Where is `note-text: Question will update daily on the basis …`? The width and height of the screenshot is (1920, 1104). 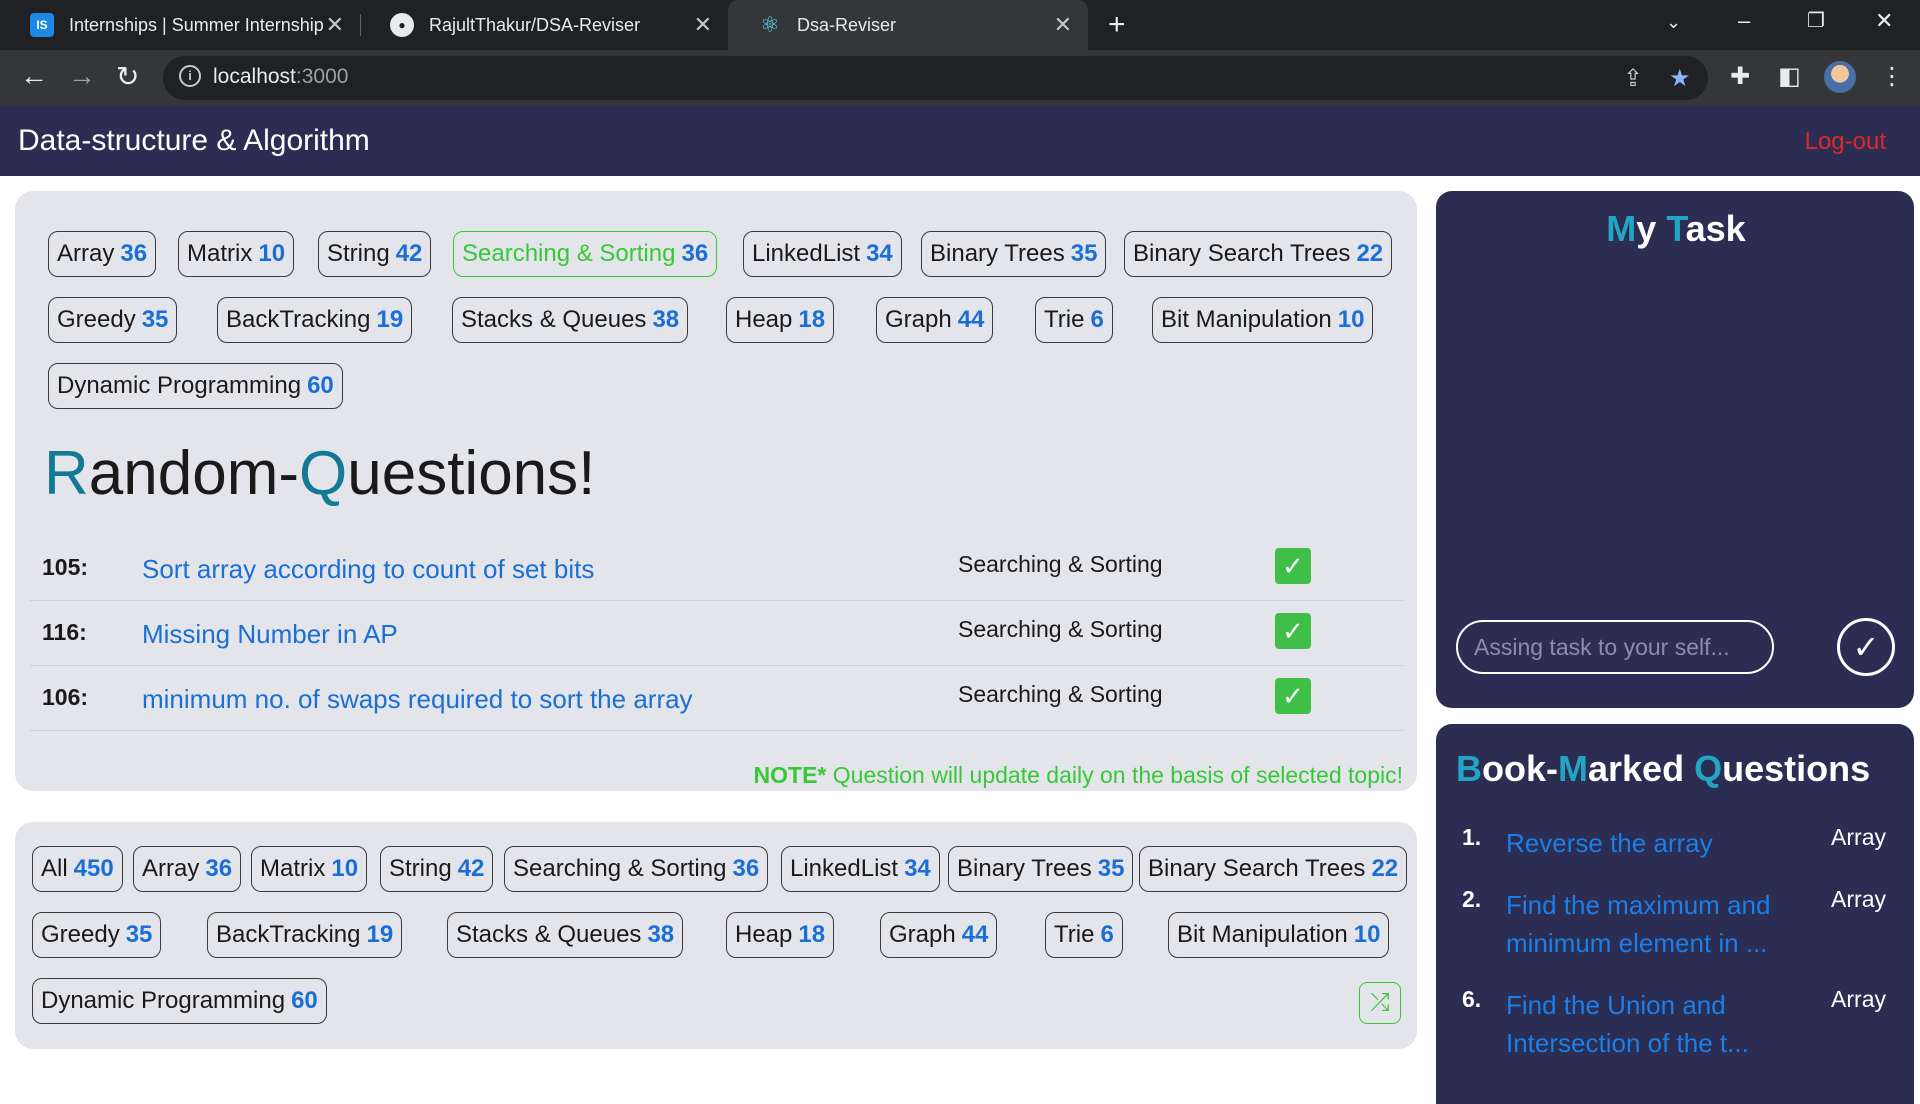
note-text: Question will update daily on the basis … is located at coordinates (1114, 775).